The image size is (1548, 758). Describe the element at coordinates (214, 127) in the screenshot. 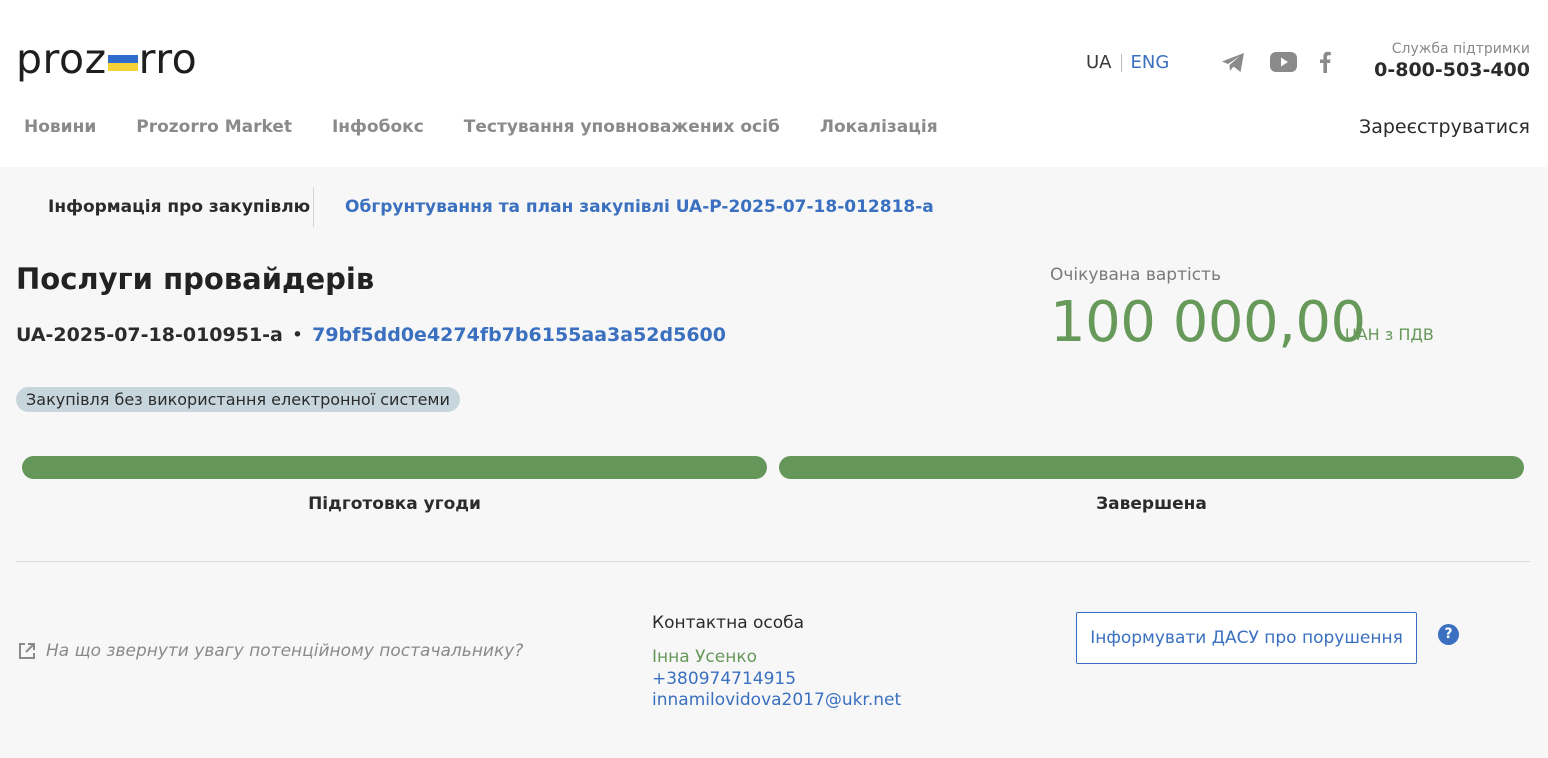

I see `nav-item-market: Prozorro Market` at that location.